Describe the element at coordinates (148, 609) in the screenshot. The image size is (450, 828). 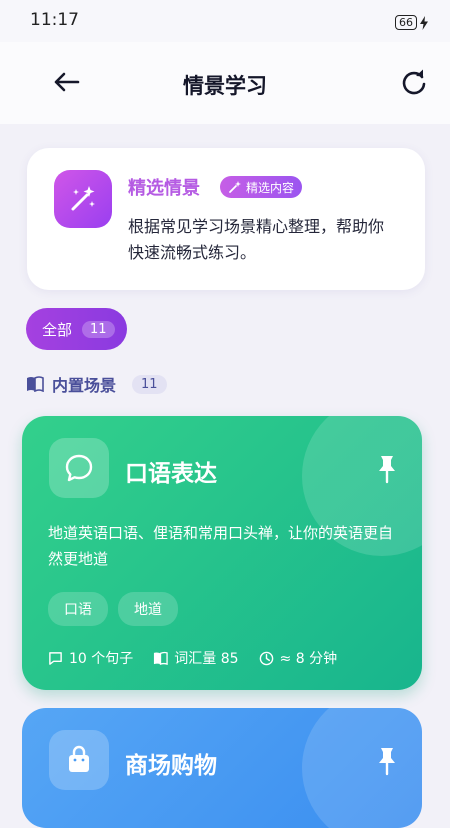
I see `tag-authentic: 地道` at that location.